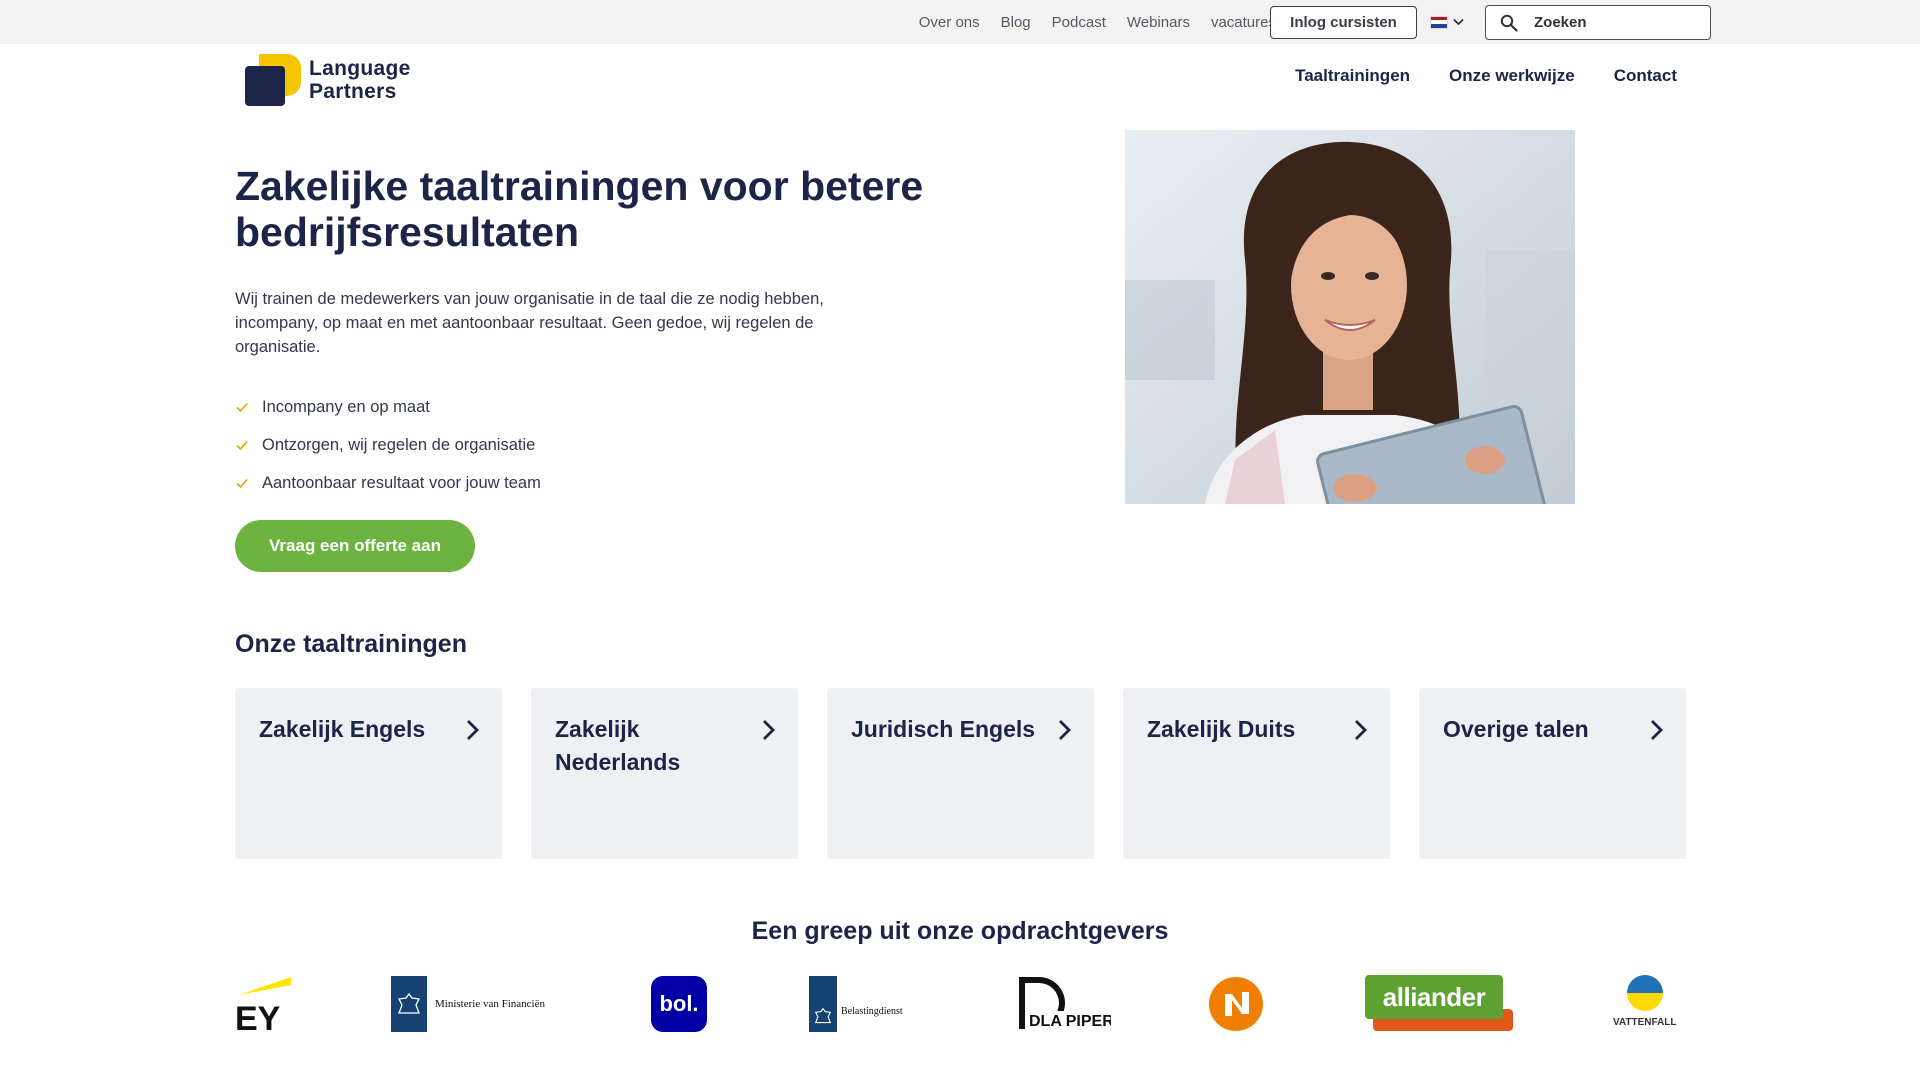 This screenshot has width=1920, height=1080. I want to click on hero-photo-woman-with-tablet, so click(1350, 317).